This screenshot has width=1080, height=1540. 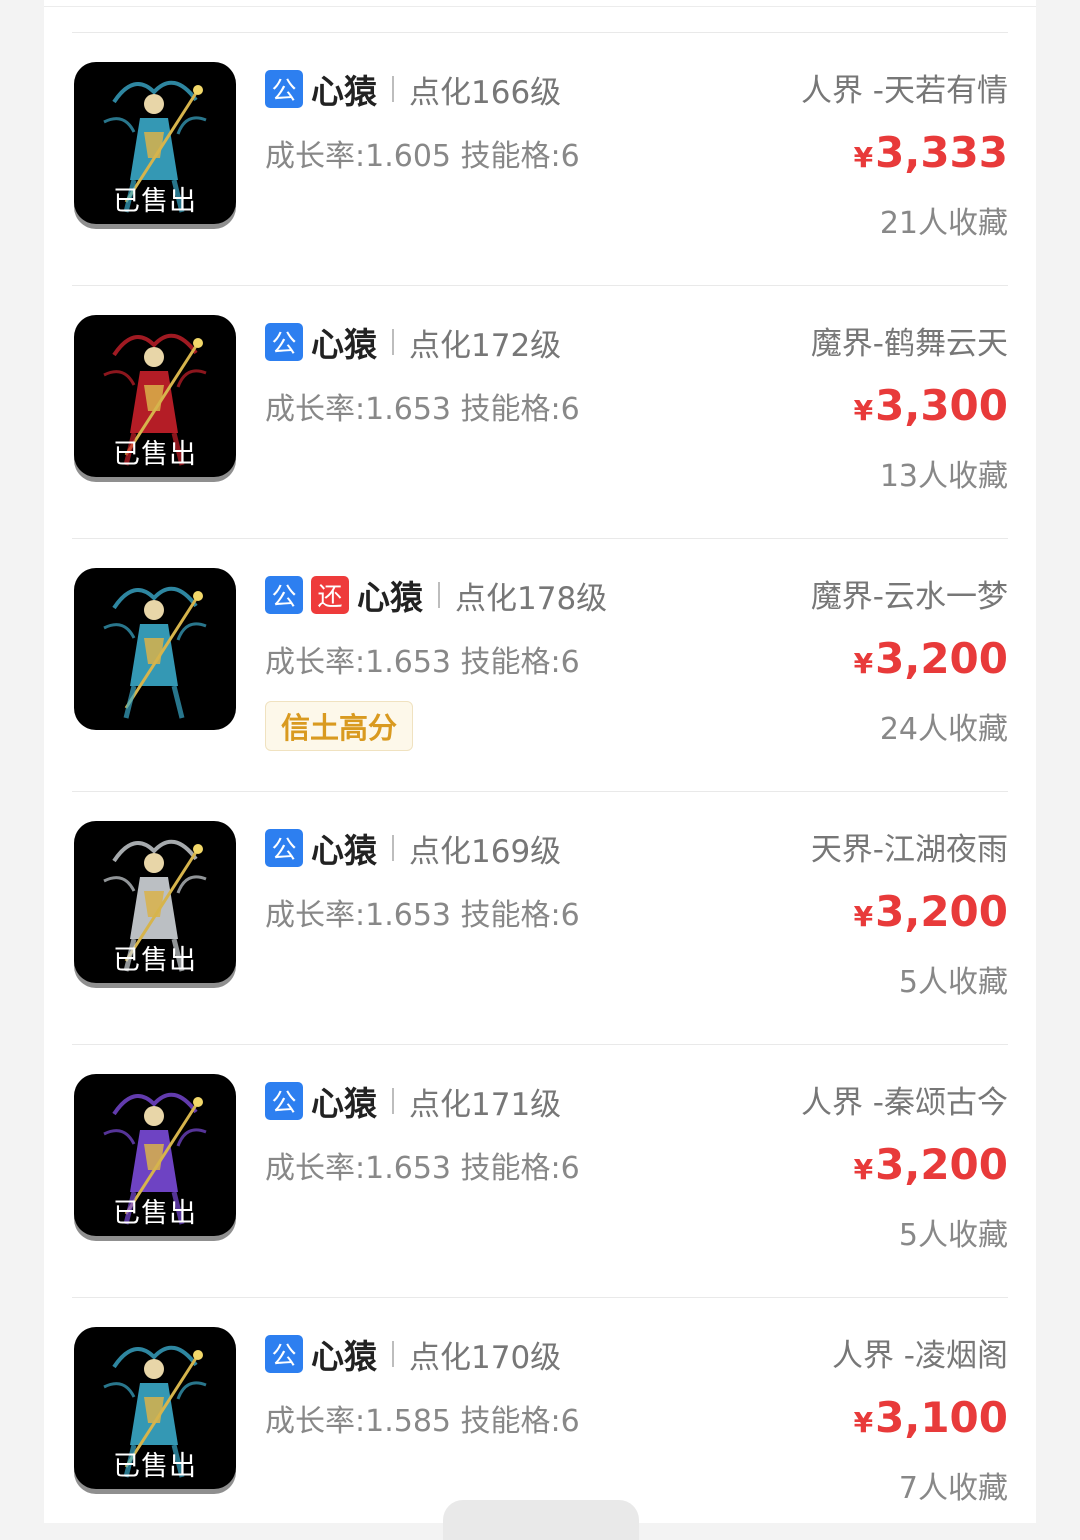 I want to click on title-row: 公心猿 点化171级, so click(x=413, y=1101).